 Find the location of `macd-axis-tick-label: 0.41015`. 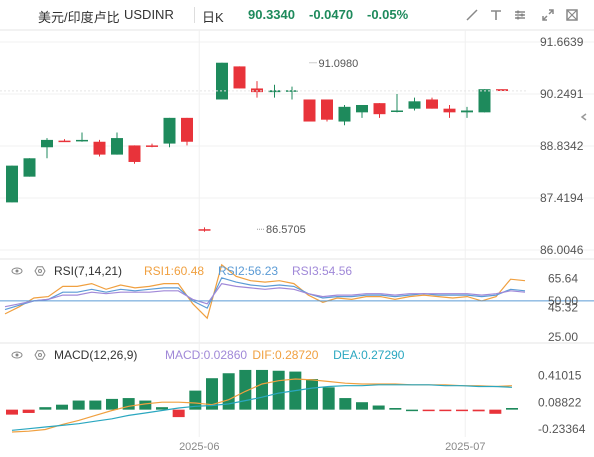

macd-axis-tick-label: 0.41015 is located at coordinates (560, 376).